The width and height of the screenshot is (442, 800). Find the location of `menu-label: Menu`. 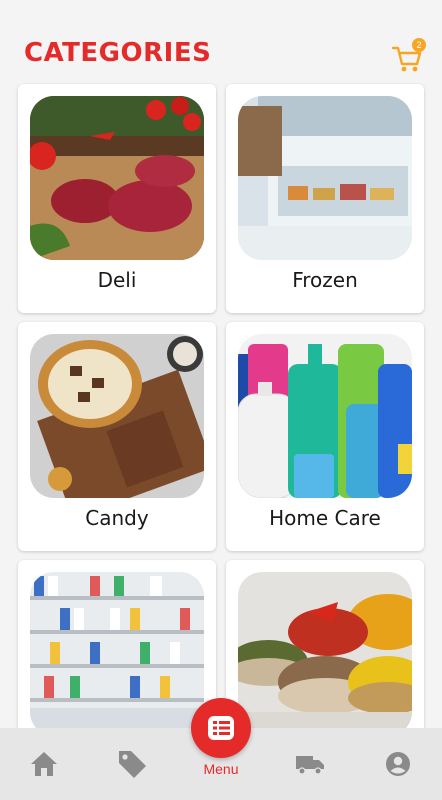

menu-label: Menu is located at coordinates (221, 769).